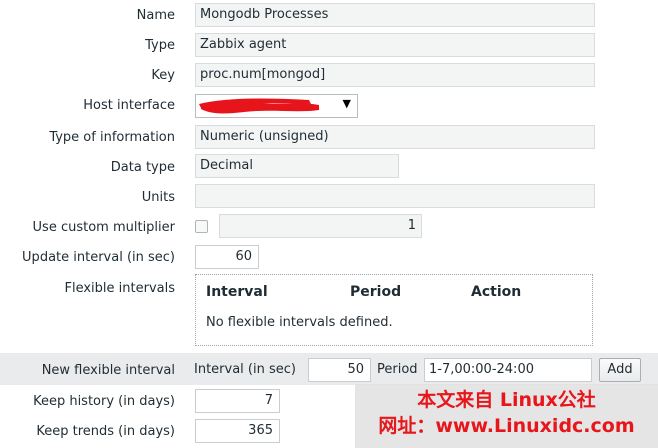 Image resolution: width=658 pixels, height=448 pixels. Describe the element at coordinates (120, 288) in the screenshot. I see `flexible-intervals-label: Flexible intervals` at that location.